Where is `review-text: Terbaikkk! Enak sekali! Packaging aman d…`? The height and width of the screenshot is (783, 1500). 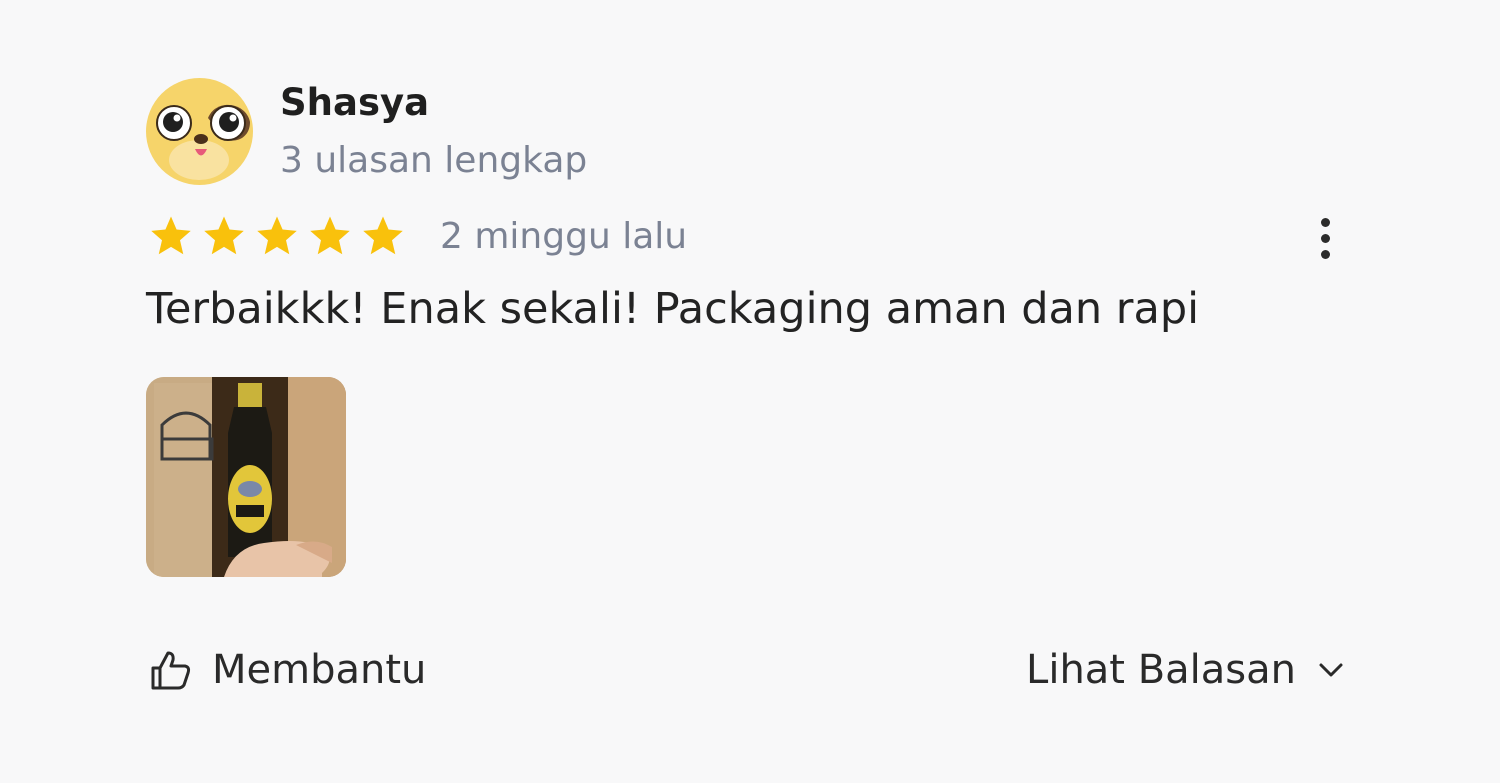
review-text: Terbaikkk! Enak sekali! Packaging aman d… is located at coordinates (673, 309).